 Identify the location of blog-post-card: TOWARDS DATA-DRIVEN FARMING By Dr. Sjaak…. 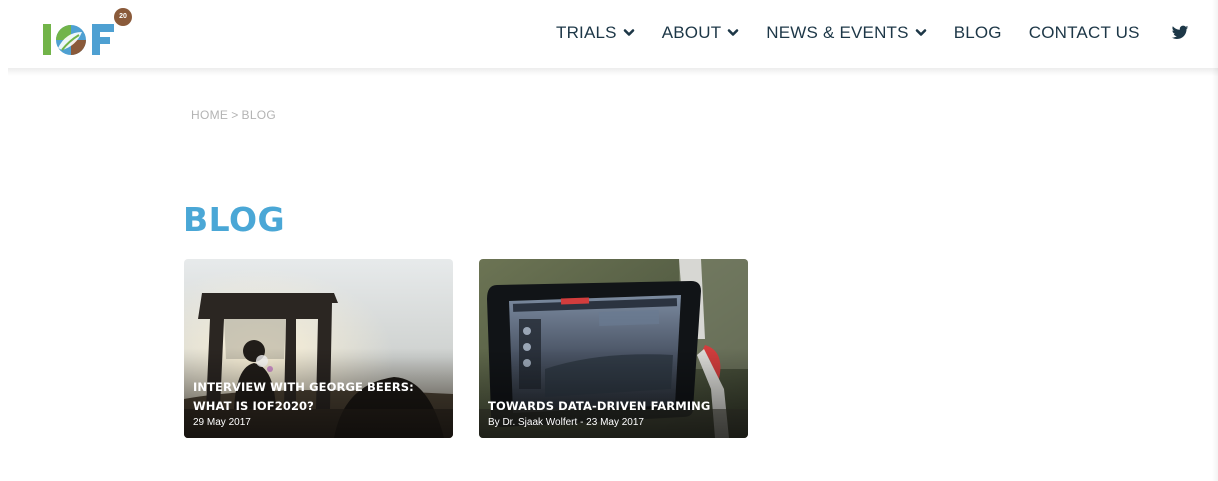
(613, 348).